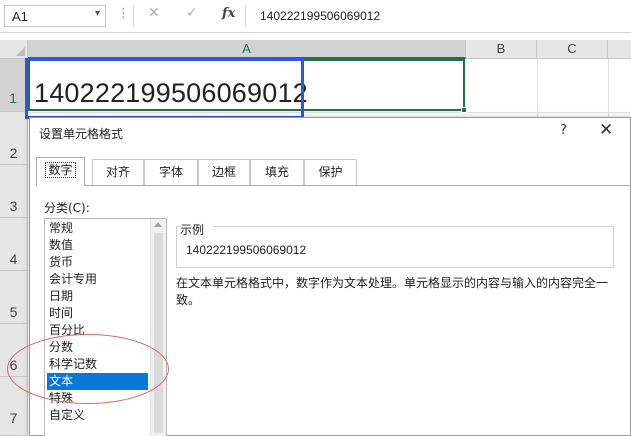 The image size is (631, 436). Describe the element at coordinates (192, 13) in the screenshot. I see `enter-icon: ✓` at that location.